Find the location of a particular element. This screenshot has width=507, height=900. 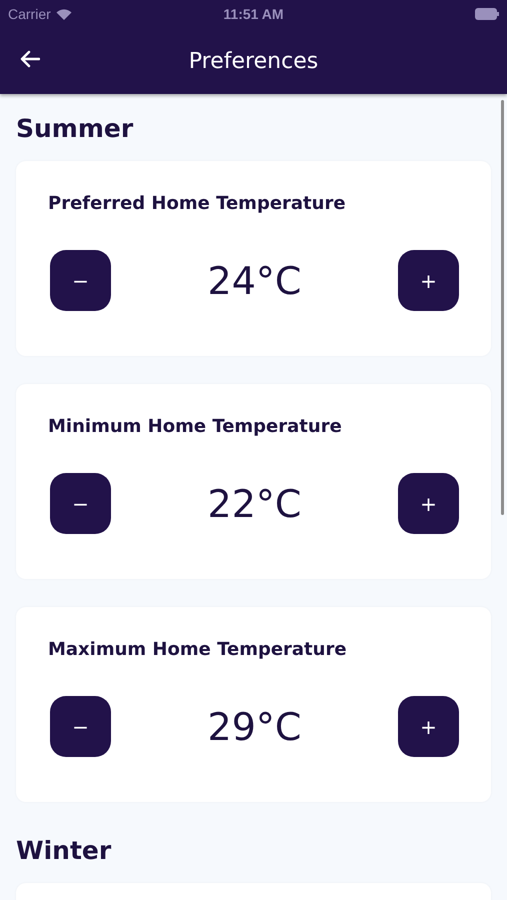

card-label: Minimum Home Temperature is located at coordinates (195, 426).